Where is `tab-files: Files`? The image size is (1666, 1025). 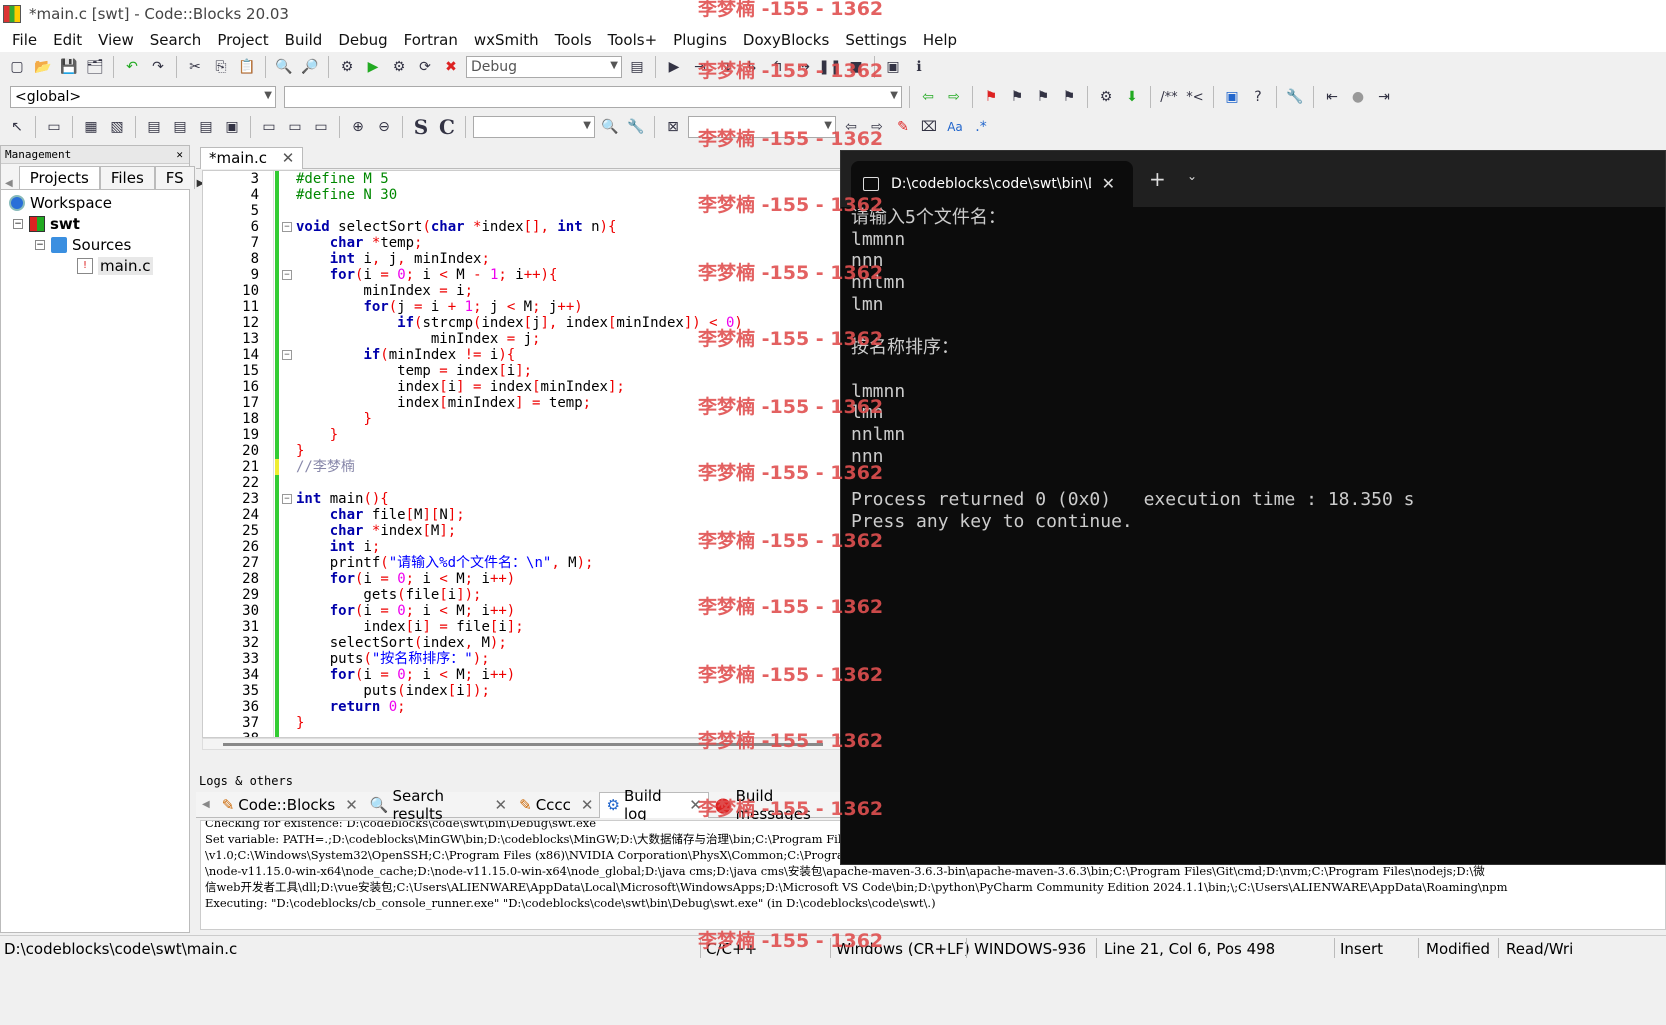 tab-files: Files is located at coordinates (127, 177).